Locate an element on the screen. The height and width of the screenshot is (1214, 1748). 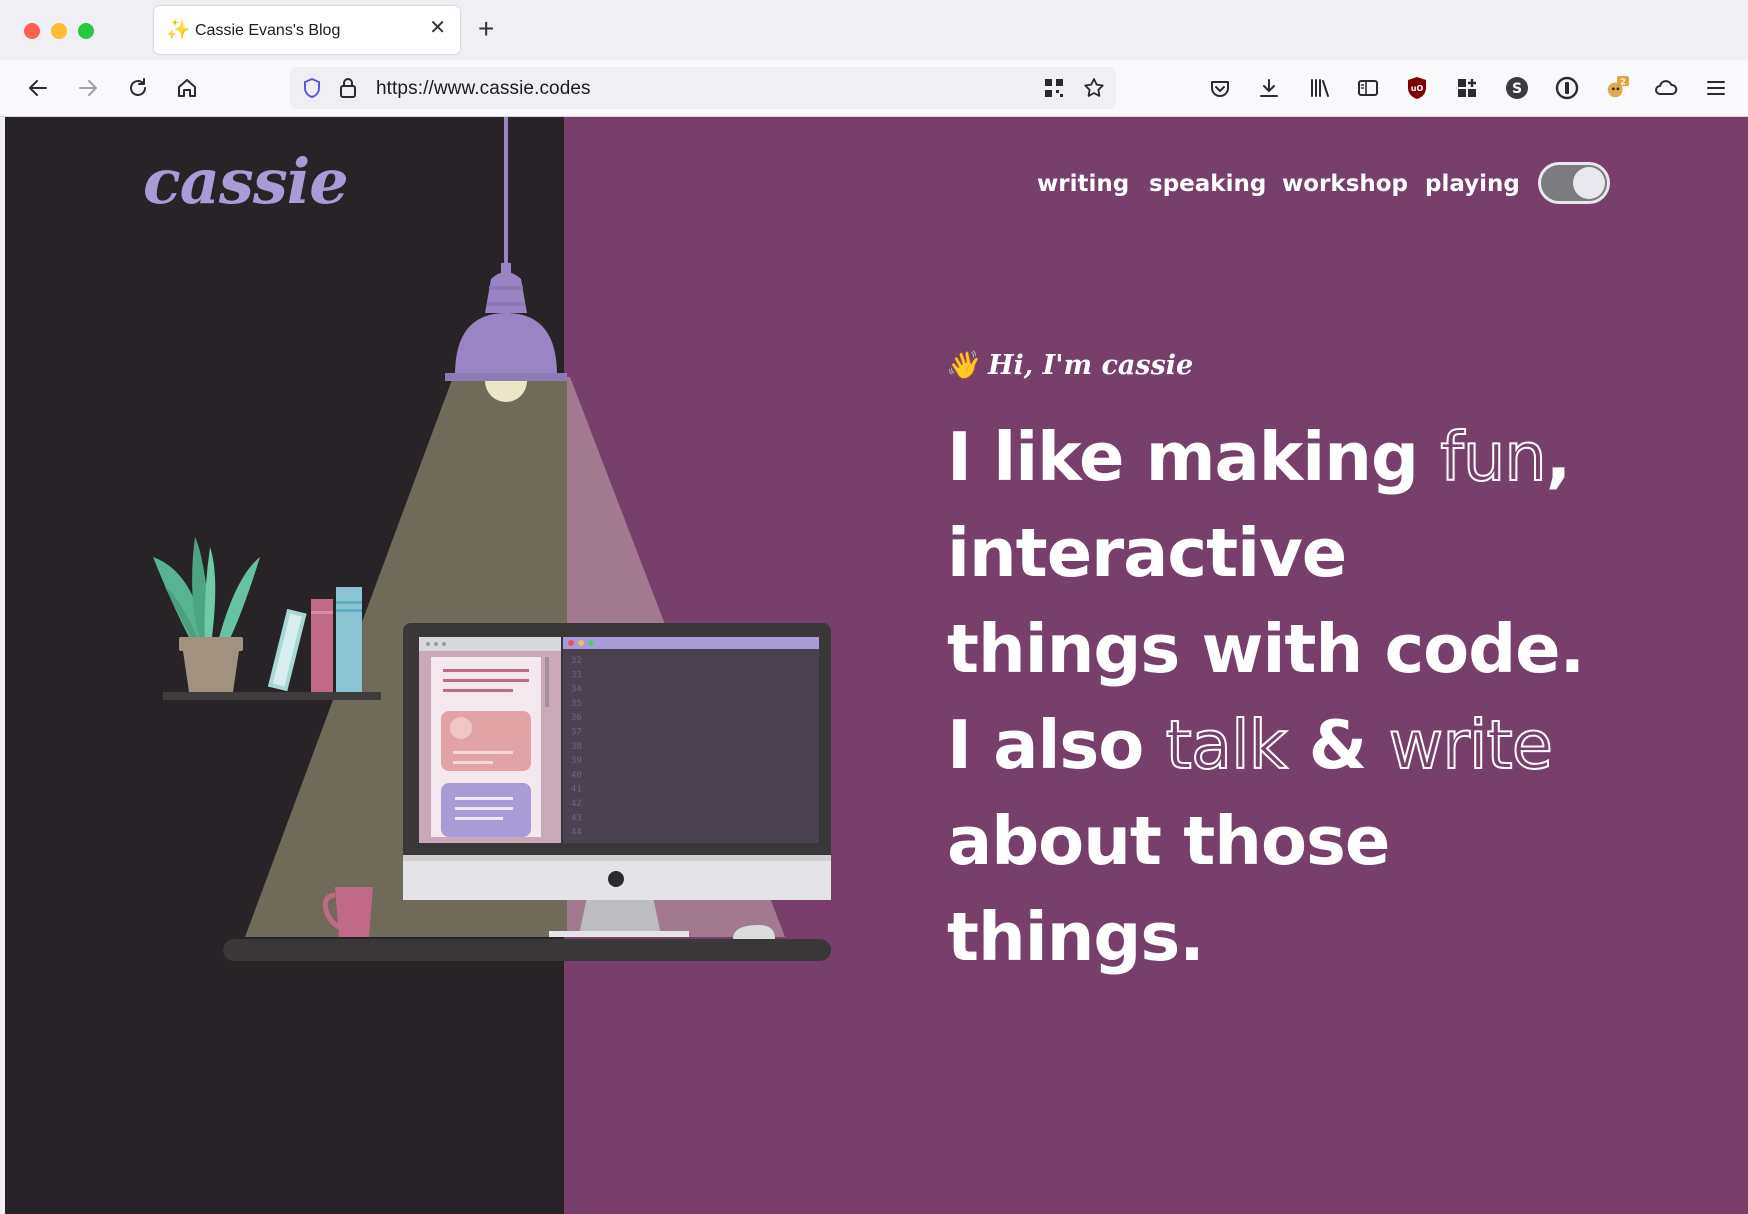
headline-line-5: about those is located at coordinates (1168, 841).